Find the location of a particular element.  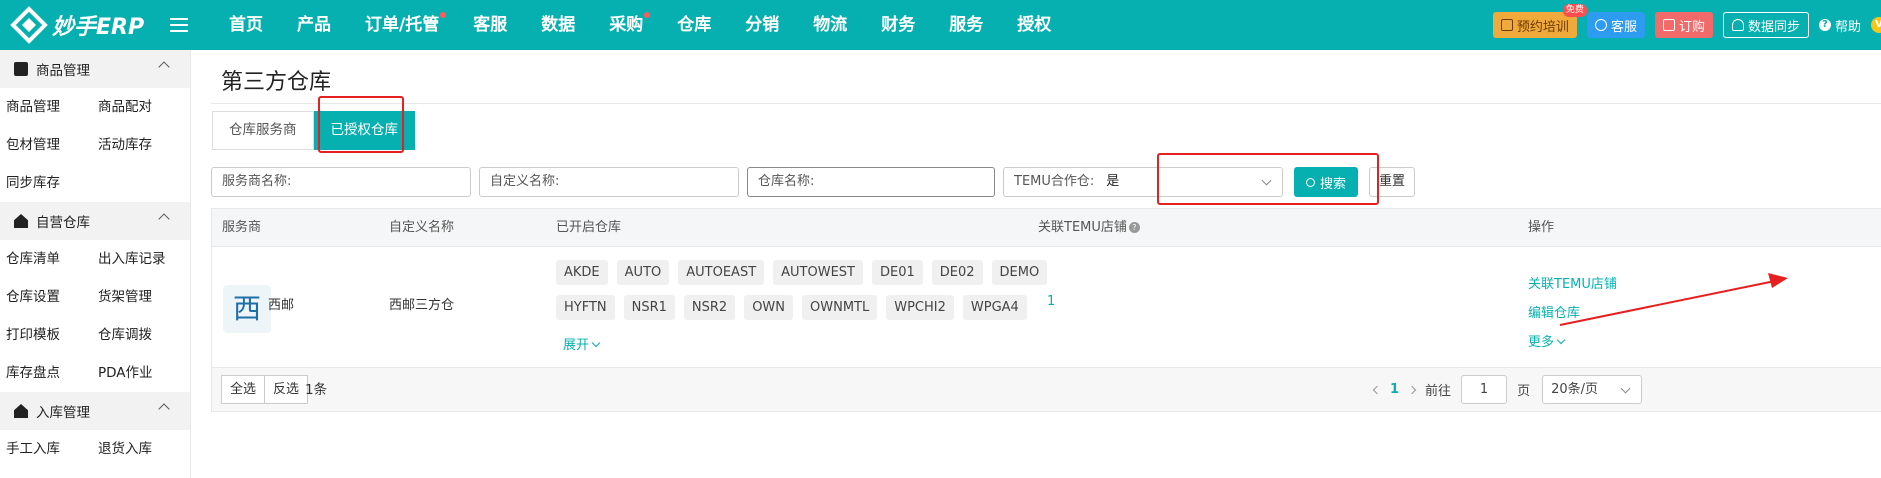

subscribe-button: 订购 is located at coordinates (1683, 25).